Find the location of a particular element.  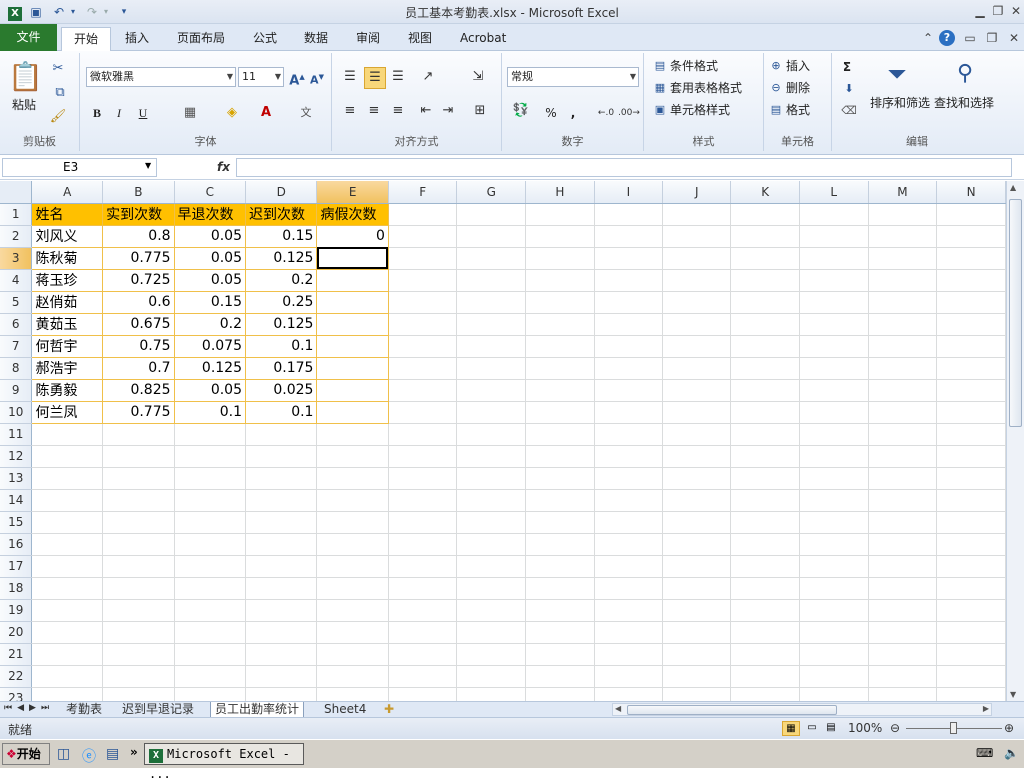

restore-icon: ❐ is located at coordinates (998, 11).